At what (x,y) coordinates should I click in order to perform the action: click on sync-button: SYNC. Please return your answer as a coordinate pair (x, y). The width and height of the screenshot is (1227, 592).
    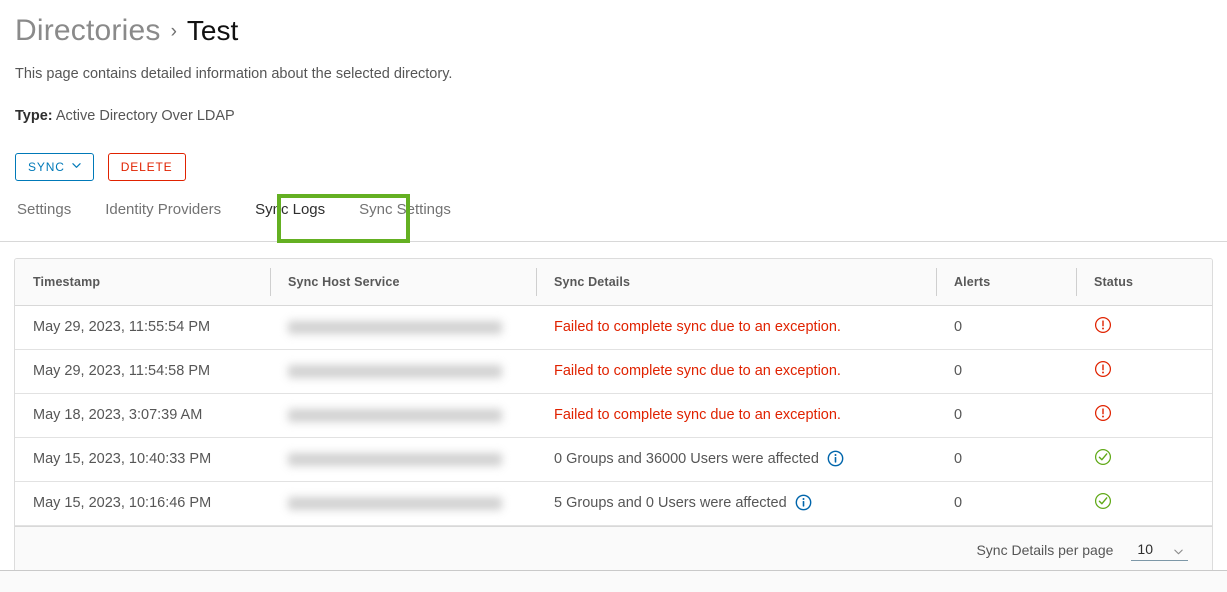
    Looking at the image, I should click on (54, 167).